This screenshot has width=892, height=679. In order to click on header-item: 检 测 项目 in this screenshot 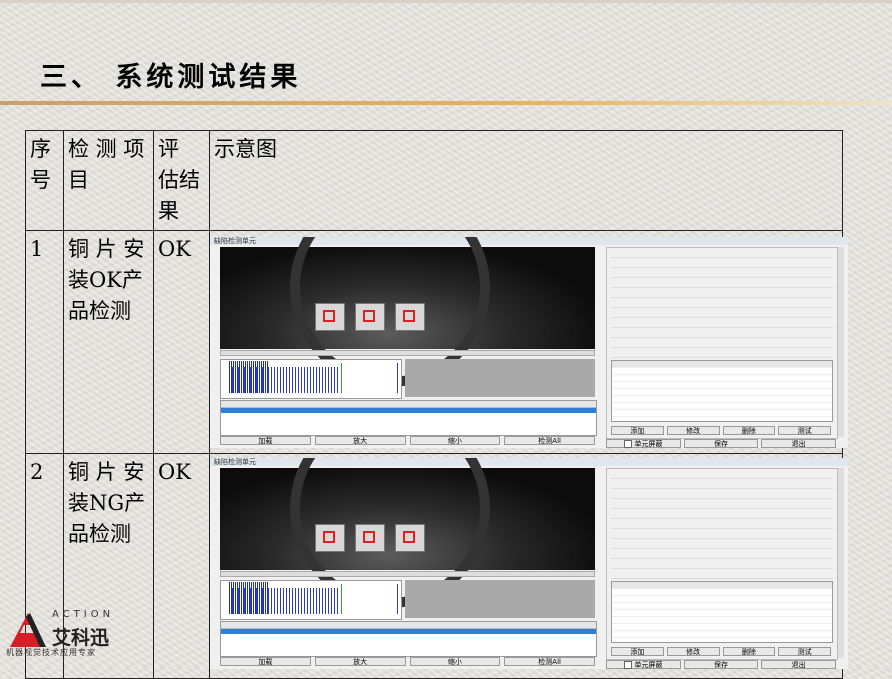, I will do `click(108, 180)`.